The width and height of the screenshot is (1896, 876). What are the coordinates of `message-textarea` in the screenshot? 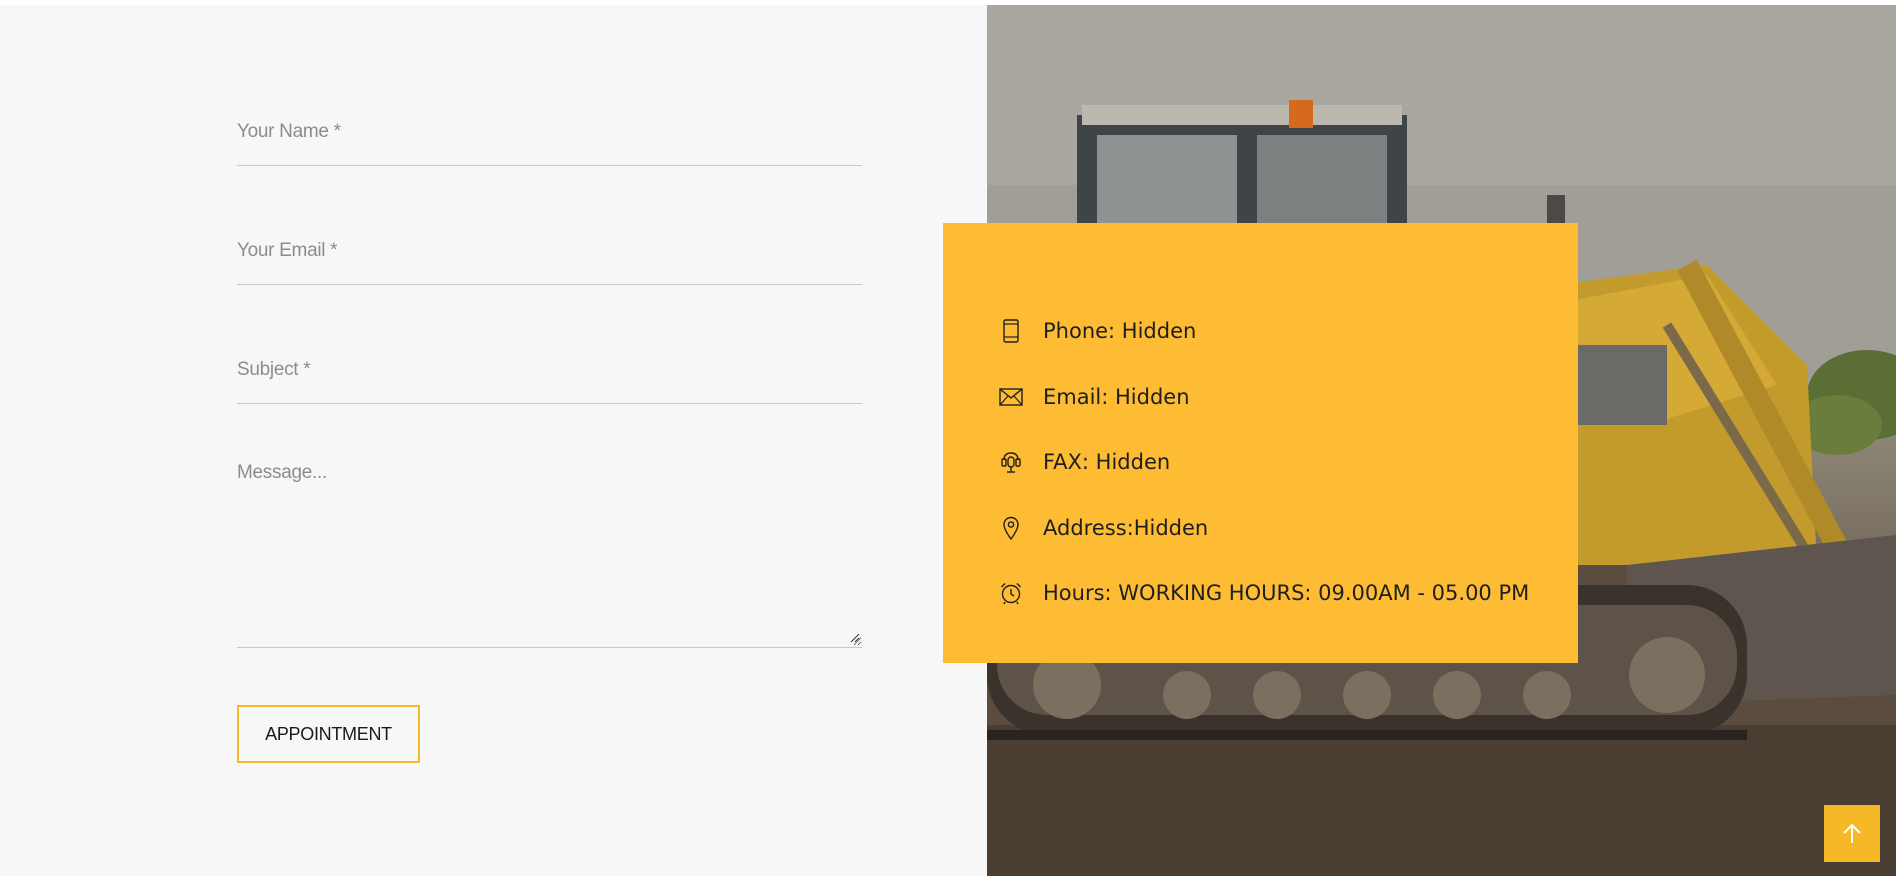 It's located at (549, 551).